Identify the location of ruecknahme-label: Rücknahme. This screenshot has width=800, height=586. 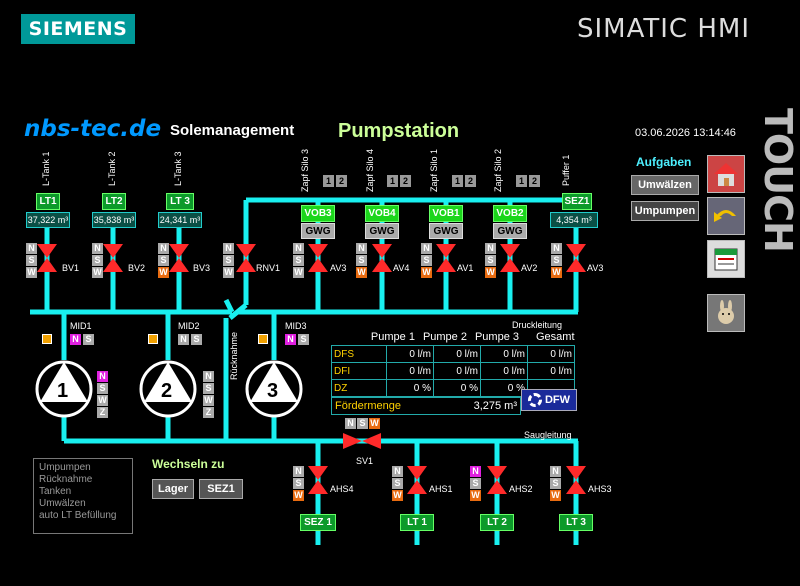
(234, 355).